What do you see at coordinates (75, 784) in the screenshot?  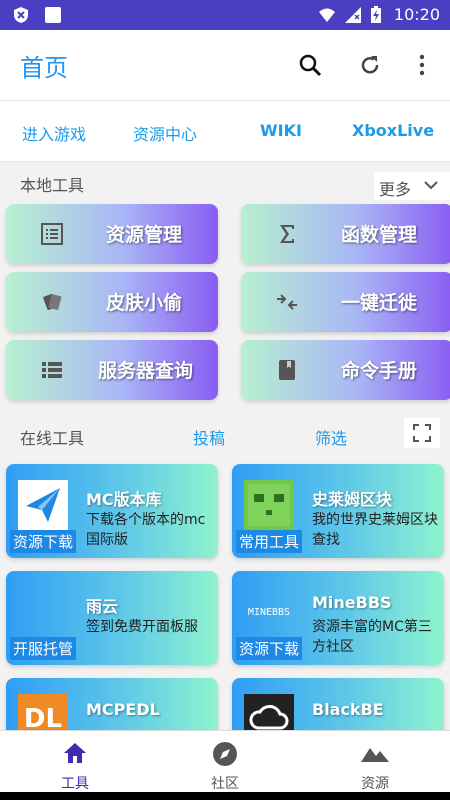 I see `nav-label: 工具` at bounding box center [75, 784].